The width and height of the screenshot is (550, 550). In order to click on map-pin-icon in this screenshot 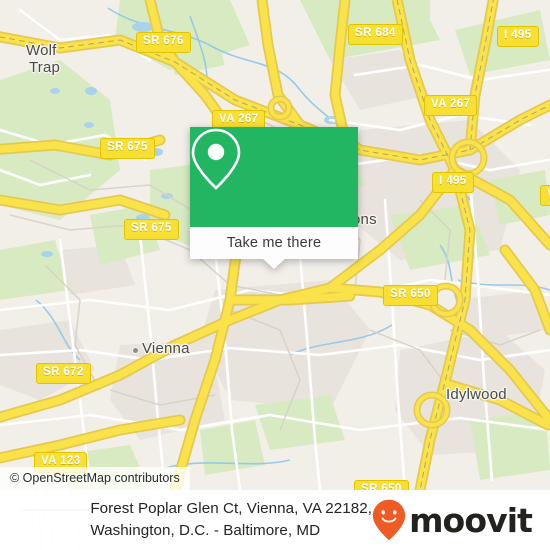, I will do `click(216, 159)`.